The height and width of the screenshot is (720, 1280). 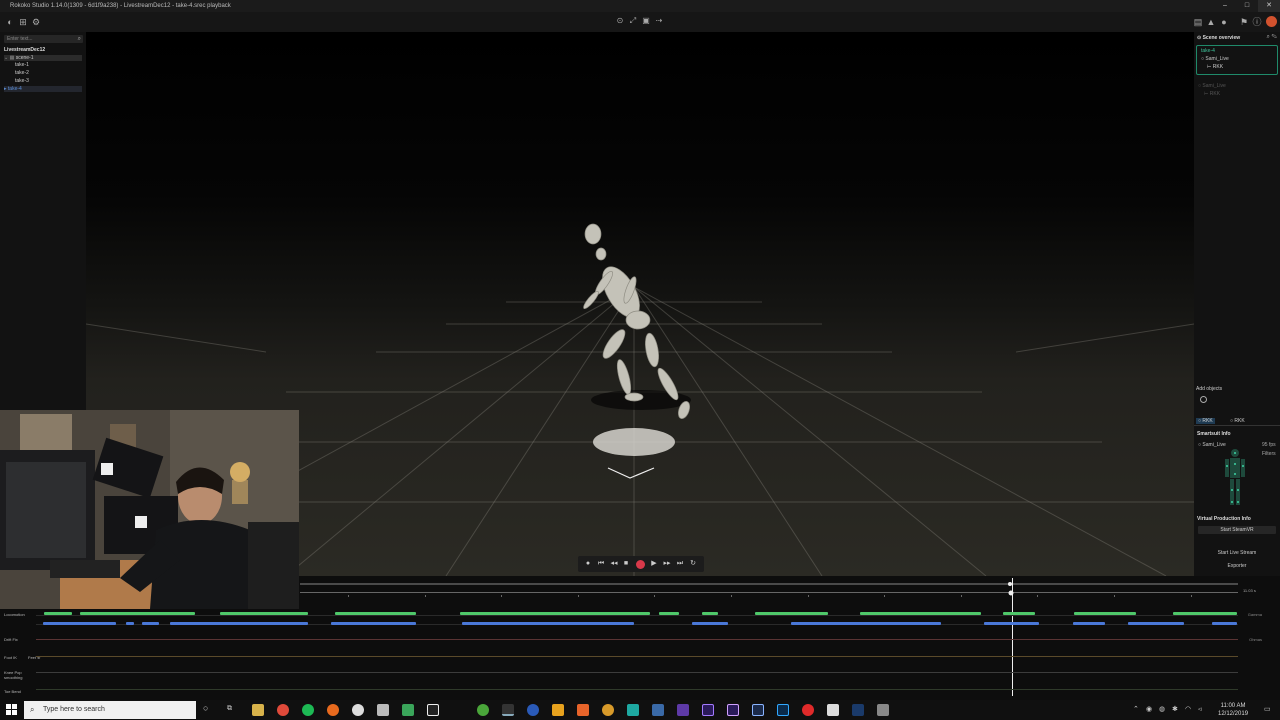 What do you see at coordinates (205, 708) in the screenshot?
I see `cortana-icon: ○` at bounding box center [205, 708].